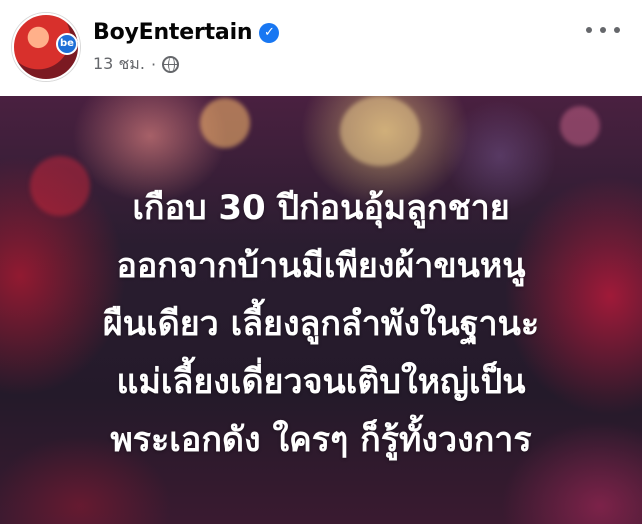 The height and width of the screenshot is (524, 642). I want to click on page-name: BoyEntertain, so click(173, 32).